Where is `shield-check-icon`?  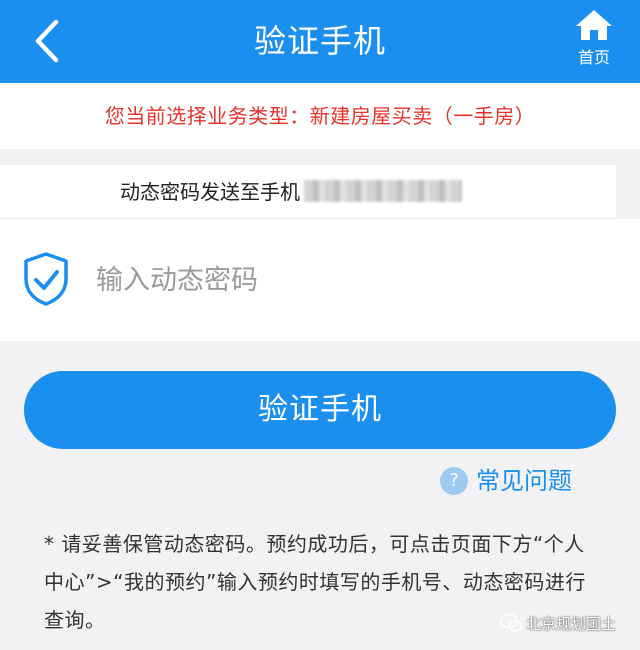 shield-check-icon is located at coordinates (46, 279).